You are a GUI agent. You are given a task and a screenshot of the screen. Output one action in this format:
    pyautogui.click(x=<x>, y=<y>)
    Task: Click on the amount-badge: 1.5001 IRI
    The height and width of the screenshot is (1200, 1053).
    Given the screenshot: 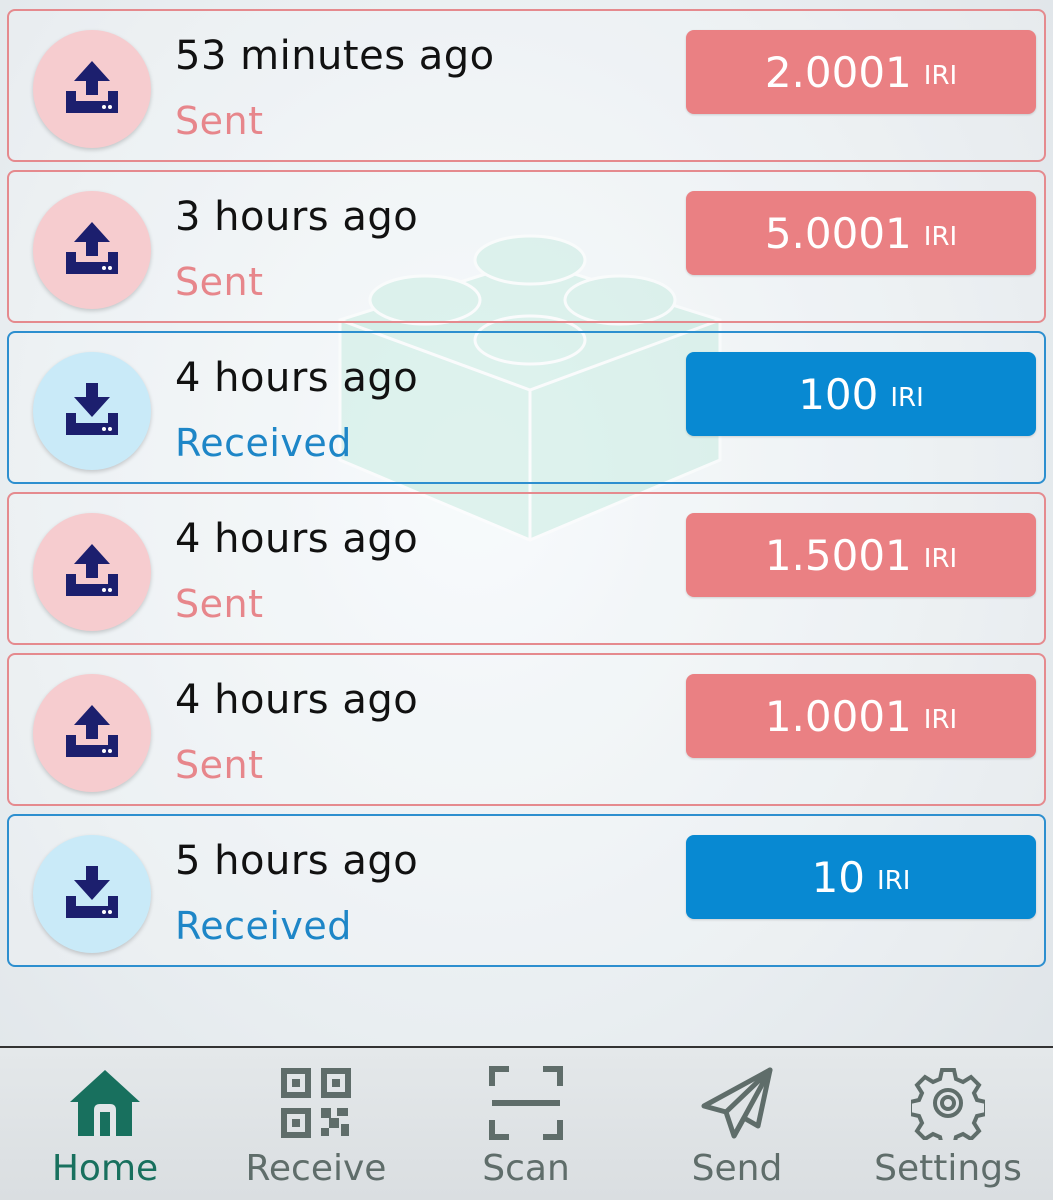 What is the action you would take?
    pyautogui.click(x=861, y=555)
    